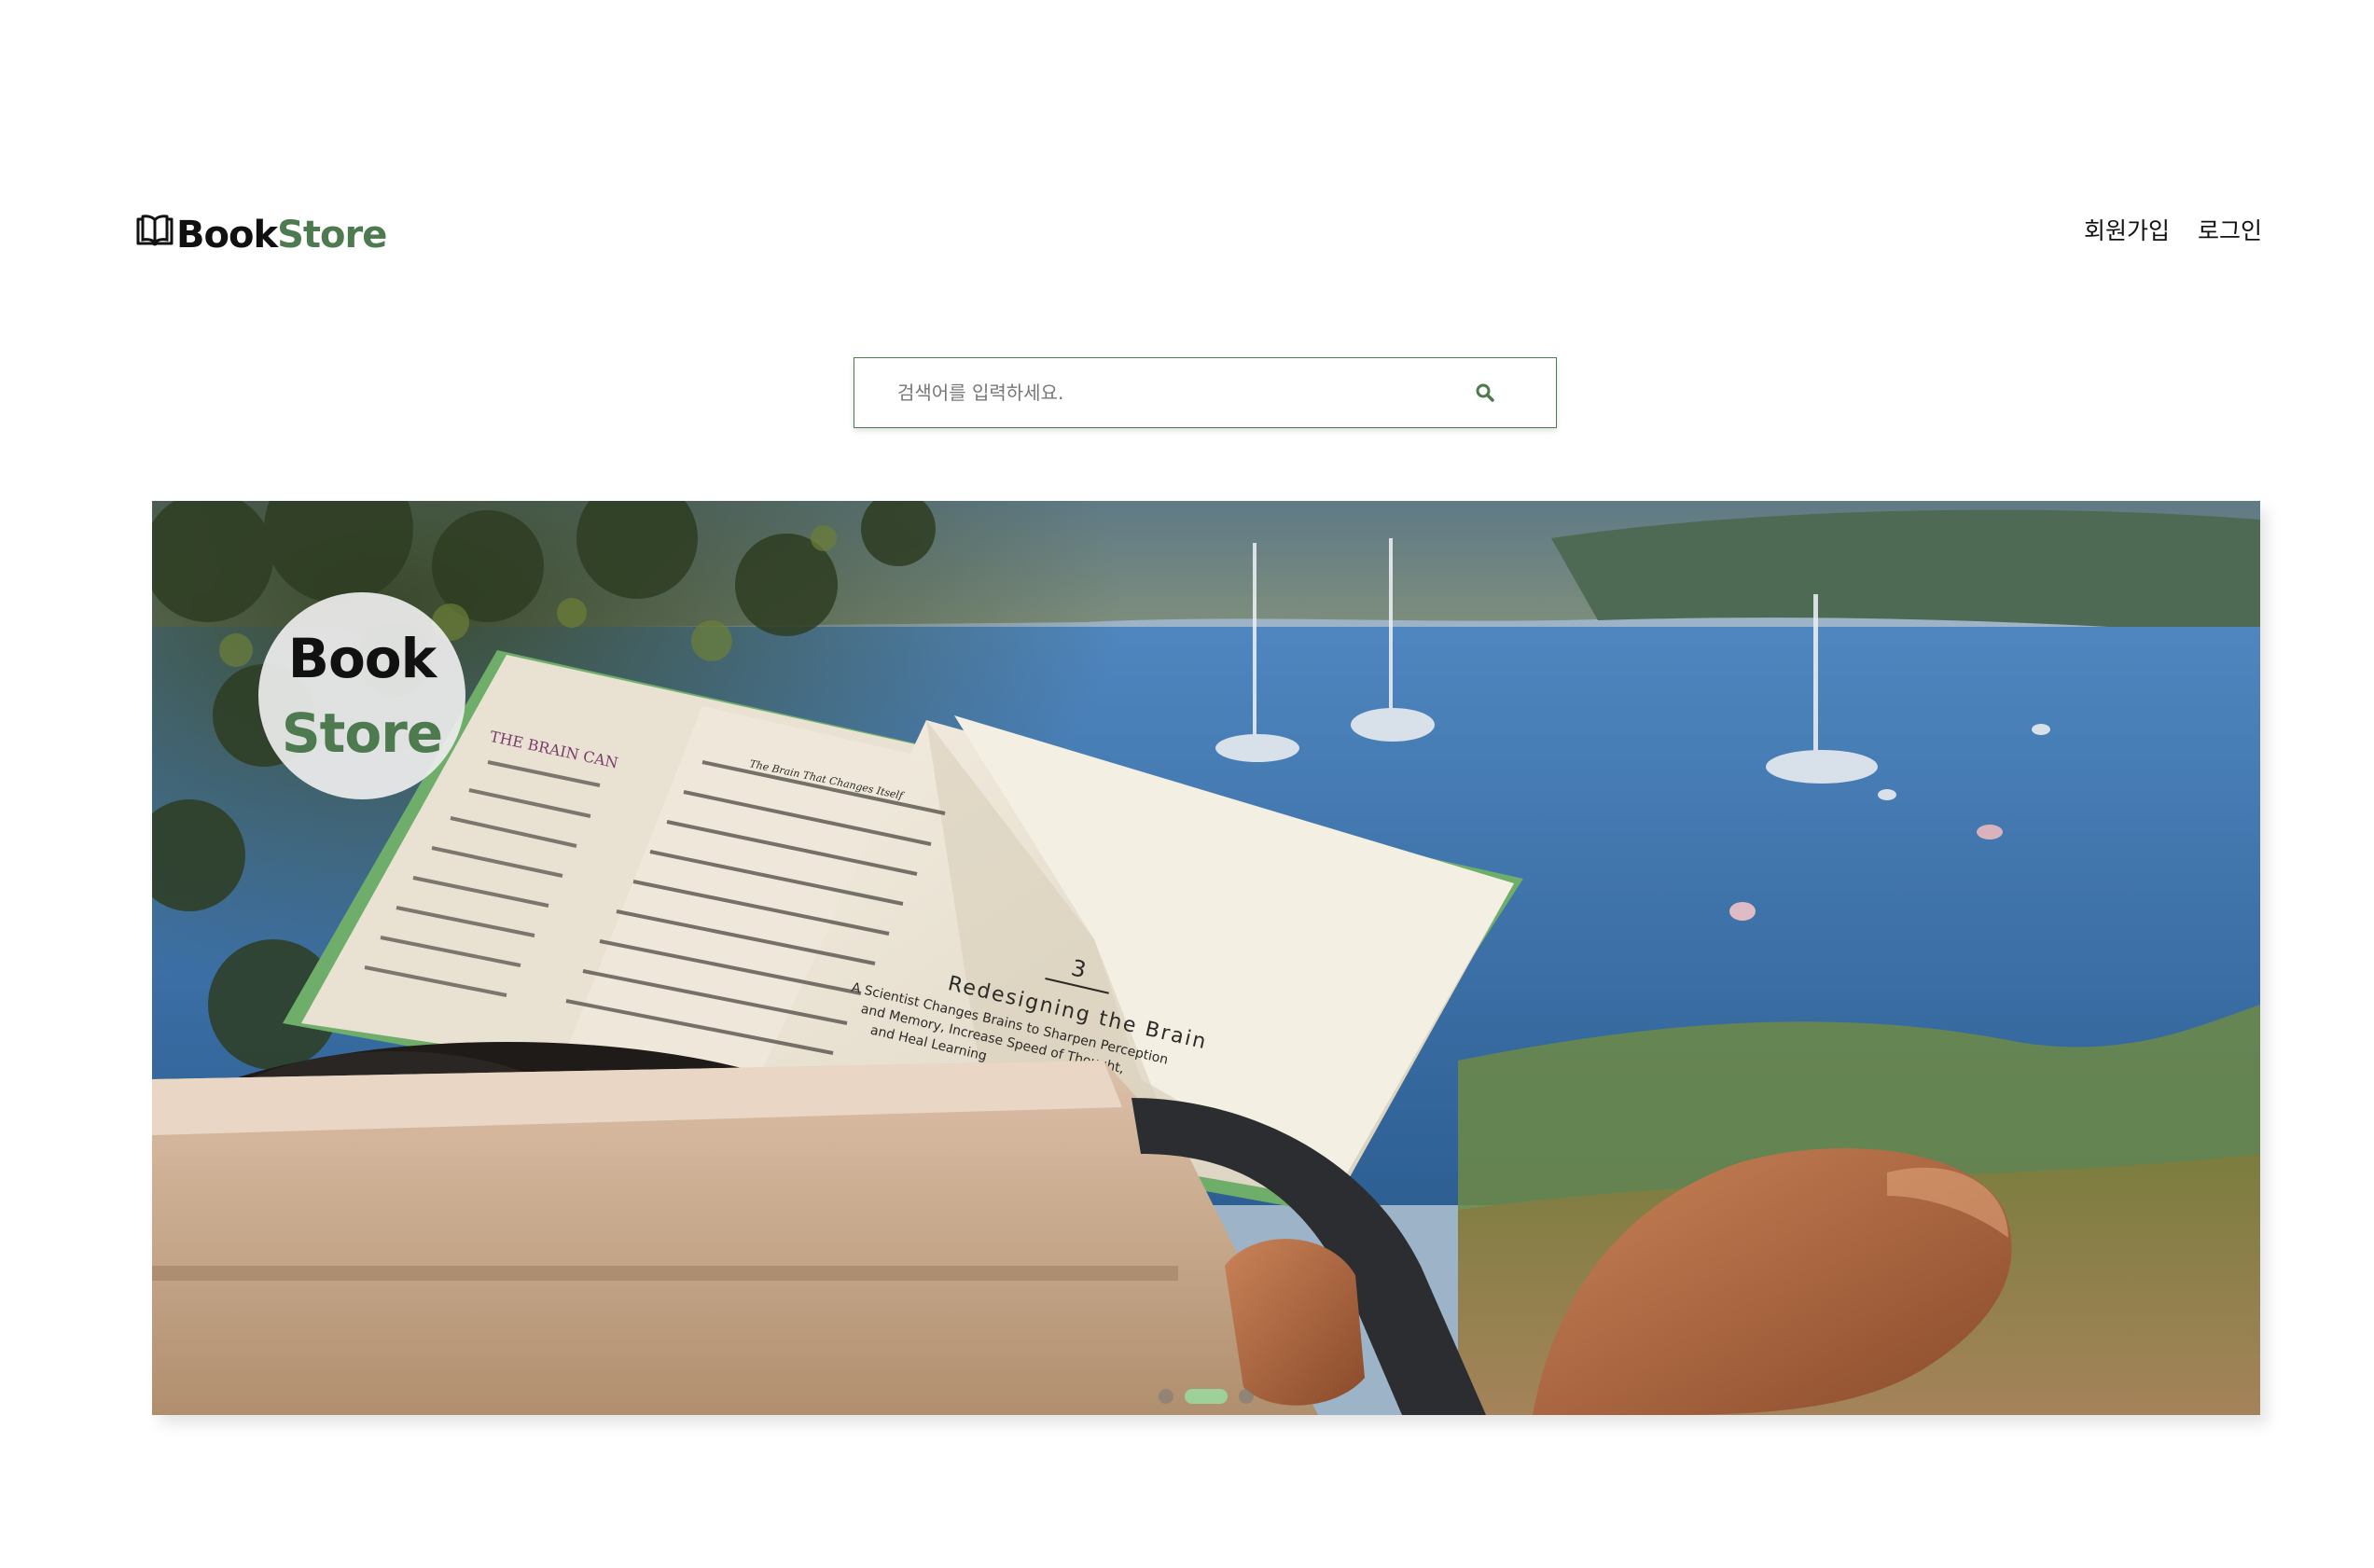  I want to click on top-nav: 회원가입 로그인, so click(2173, 231).